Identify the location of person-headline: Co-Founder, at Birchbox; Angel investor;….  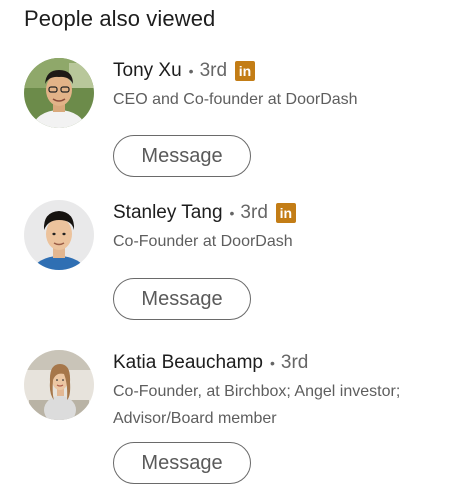
(257, 405).